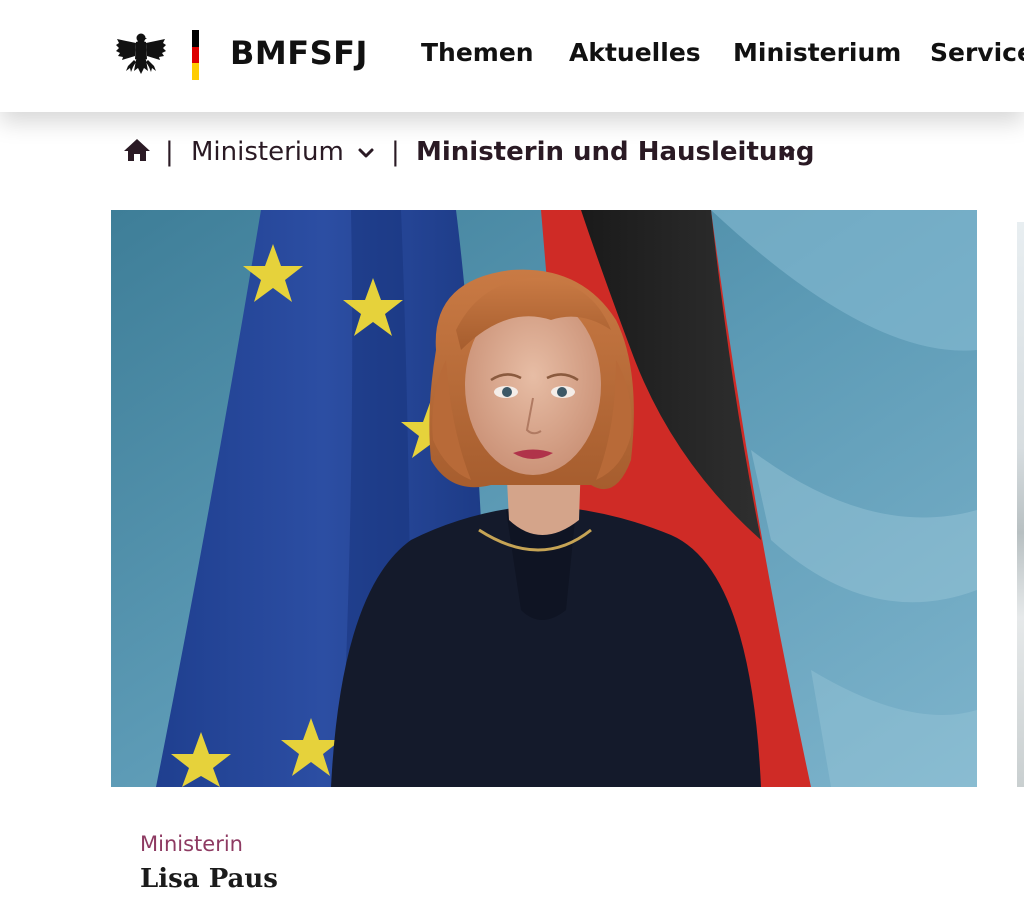 This screenshot has width=1024, height=912. I want to click on nav-item-ministerium: Ministerium, so click(817, 53).